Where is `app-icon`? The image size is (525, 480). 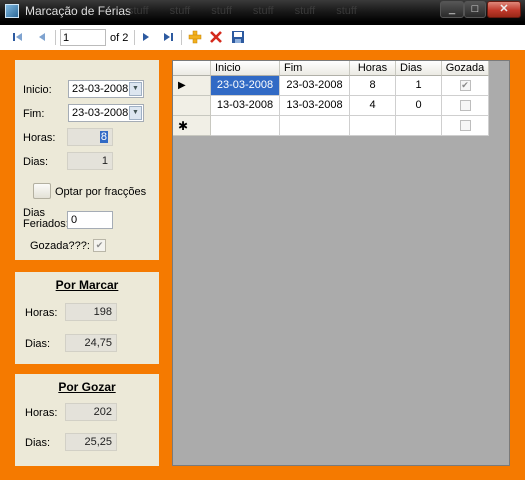
app-icon is located at coordinates (12, 11).